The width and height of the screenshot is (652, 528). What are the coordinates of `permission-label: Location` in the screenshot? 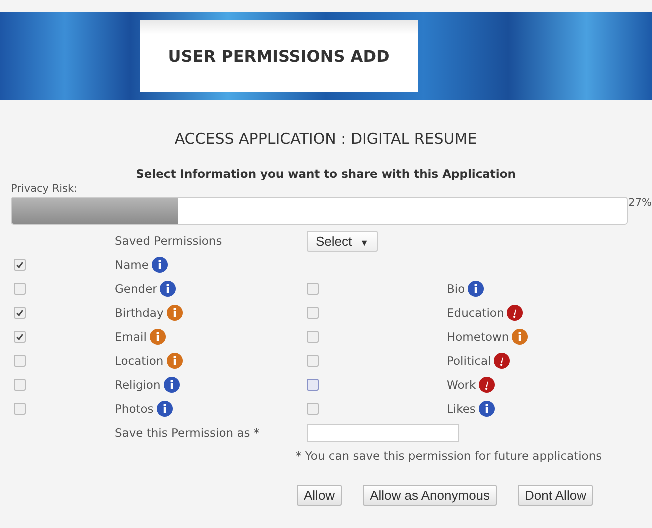 It's located at (139, 361).